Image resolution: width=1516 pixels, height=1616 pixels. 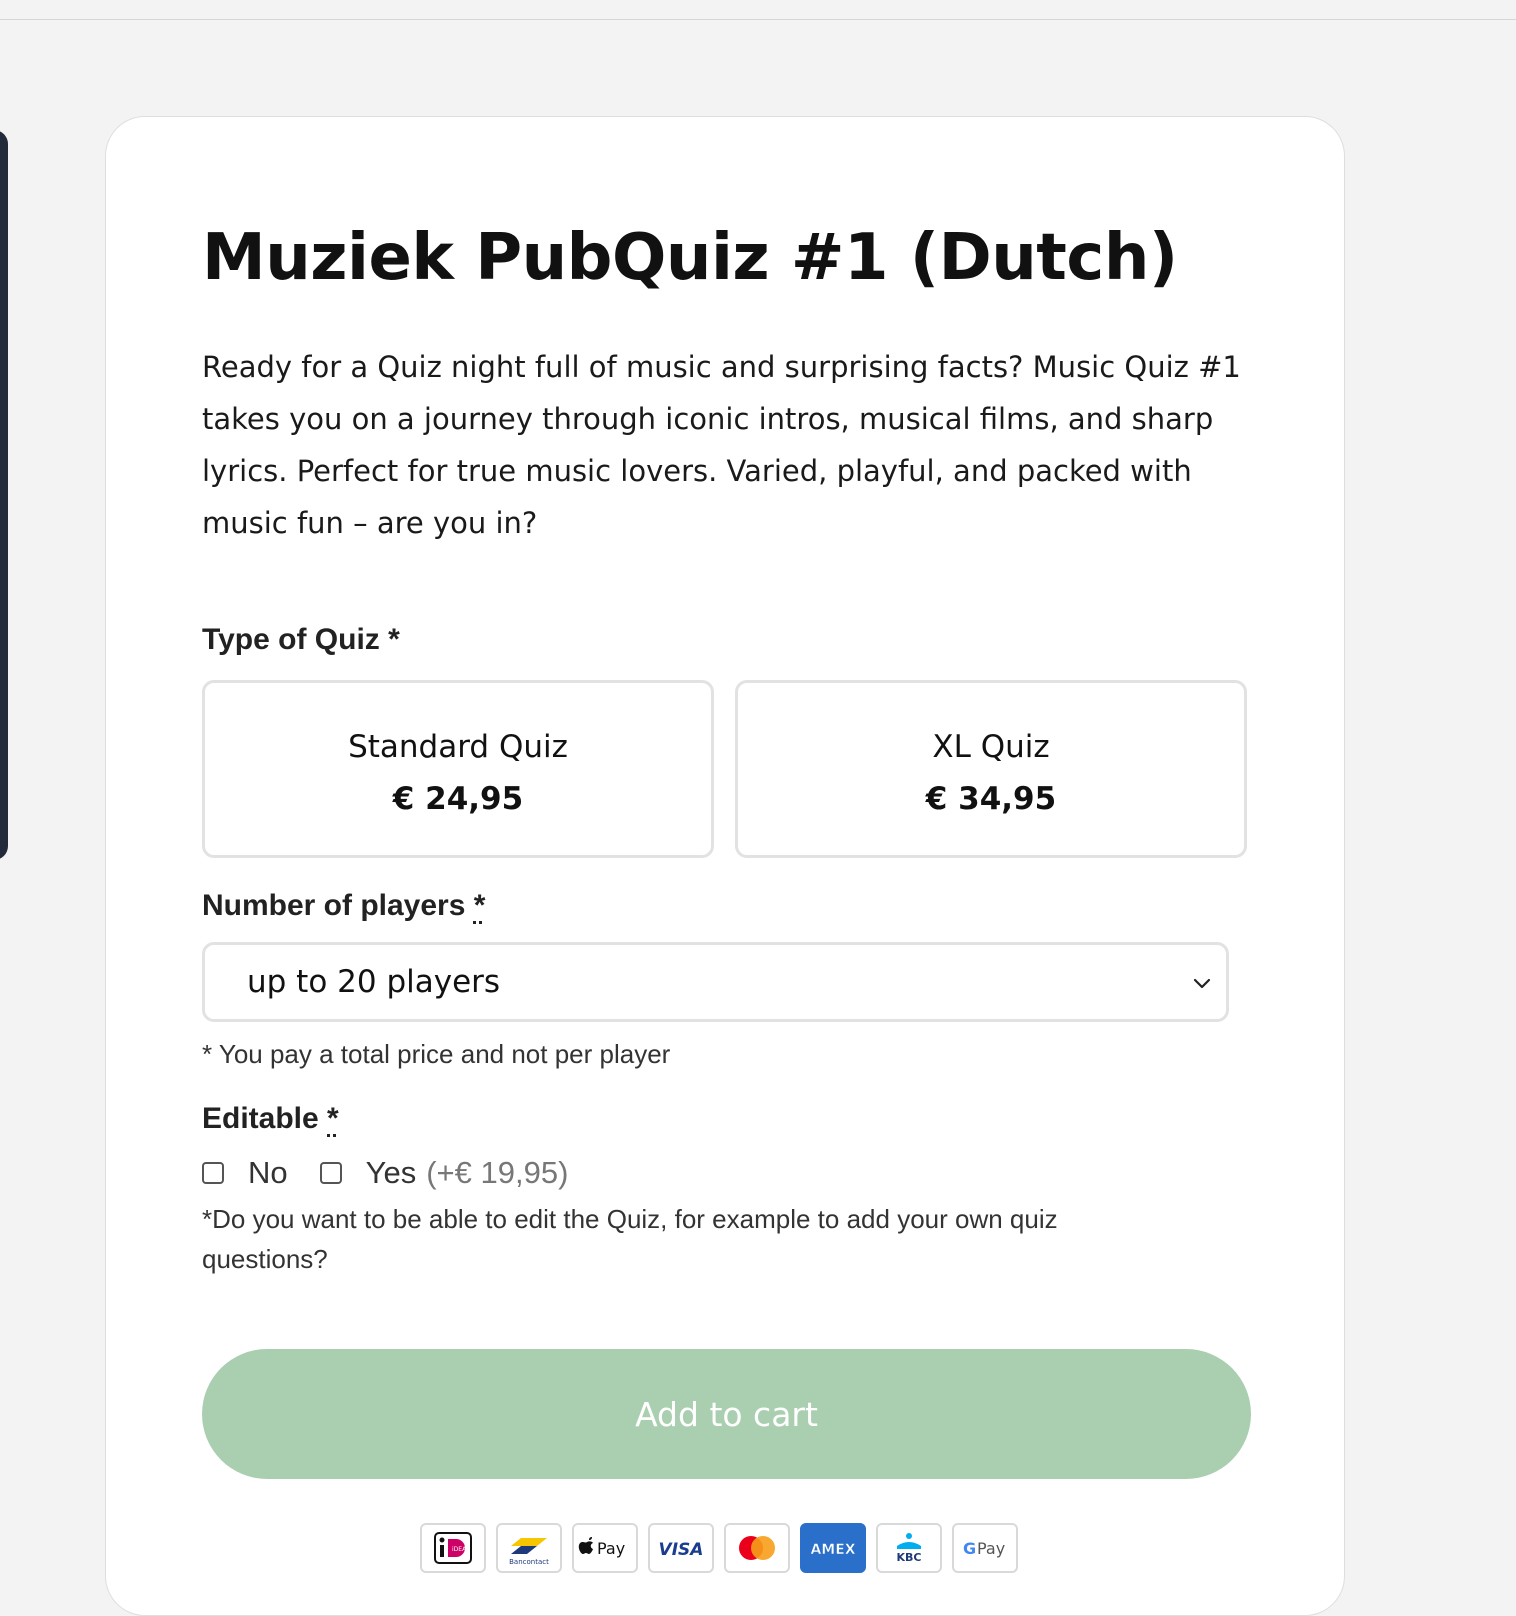 I want to click on editable-no-label: No, so click(x=268, y=1173).